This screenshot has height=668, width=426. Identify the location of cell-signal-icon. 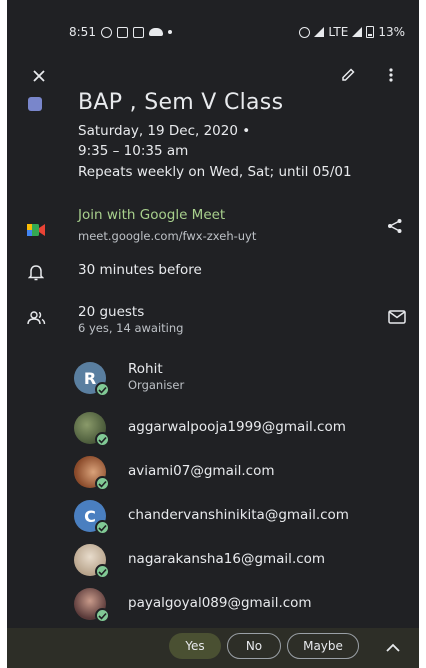
(357, 32).